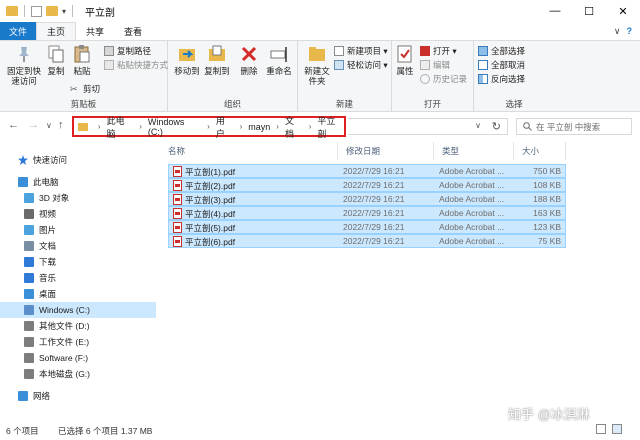  I want to click on new-group: 新建文件夹 新建项目 ▾ 轻松访问 ▾ 新建, so click(345, 76).